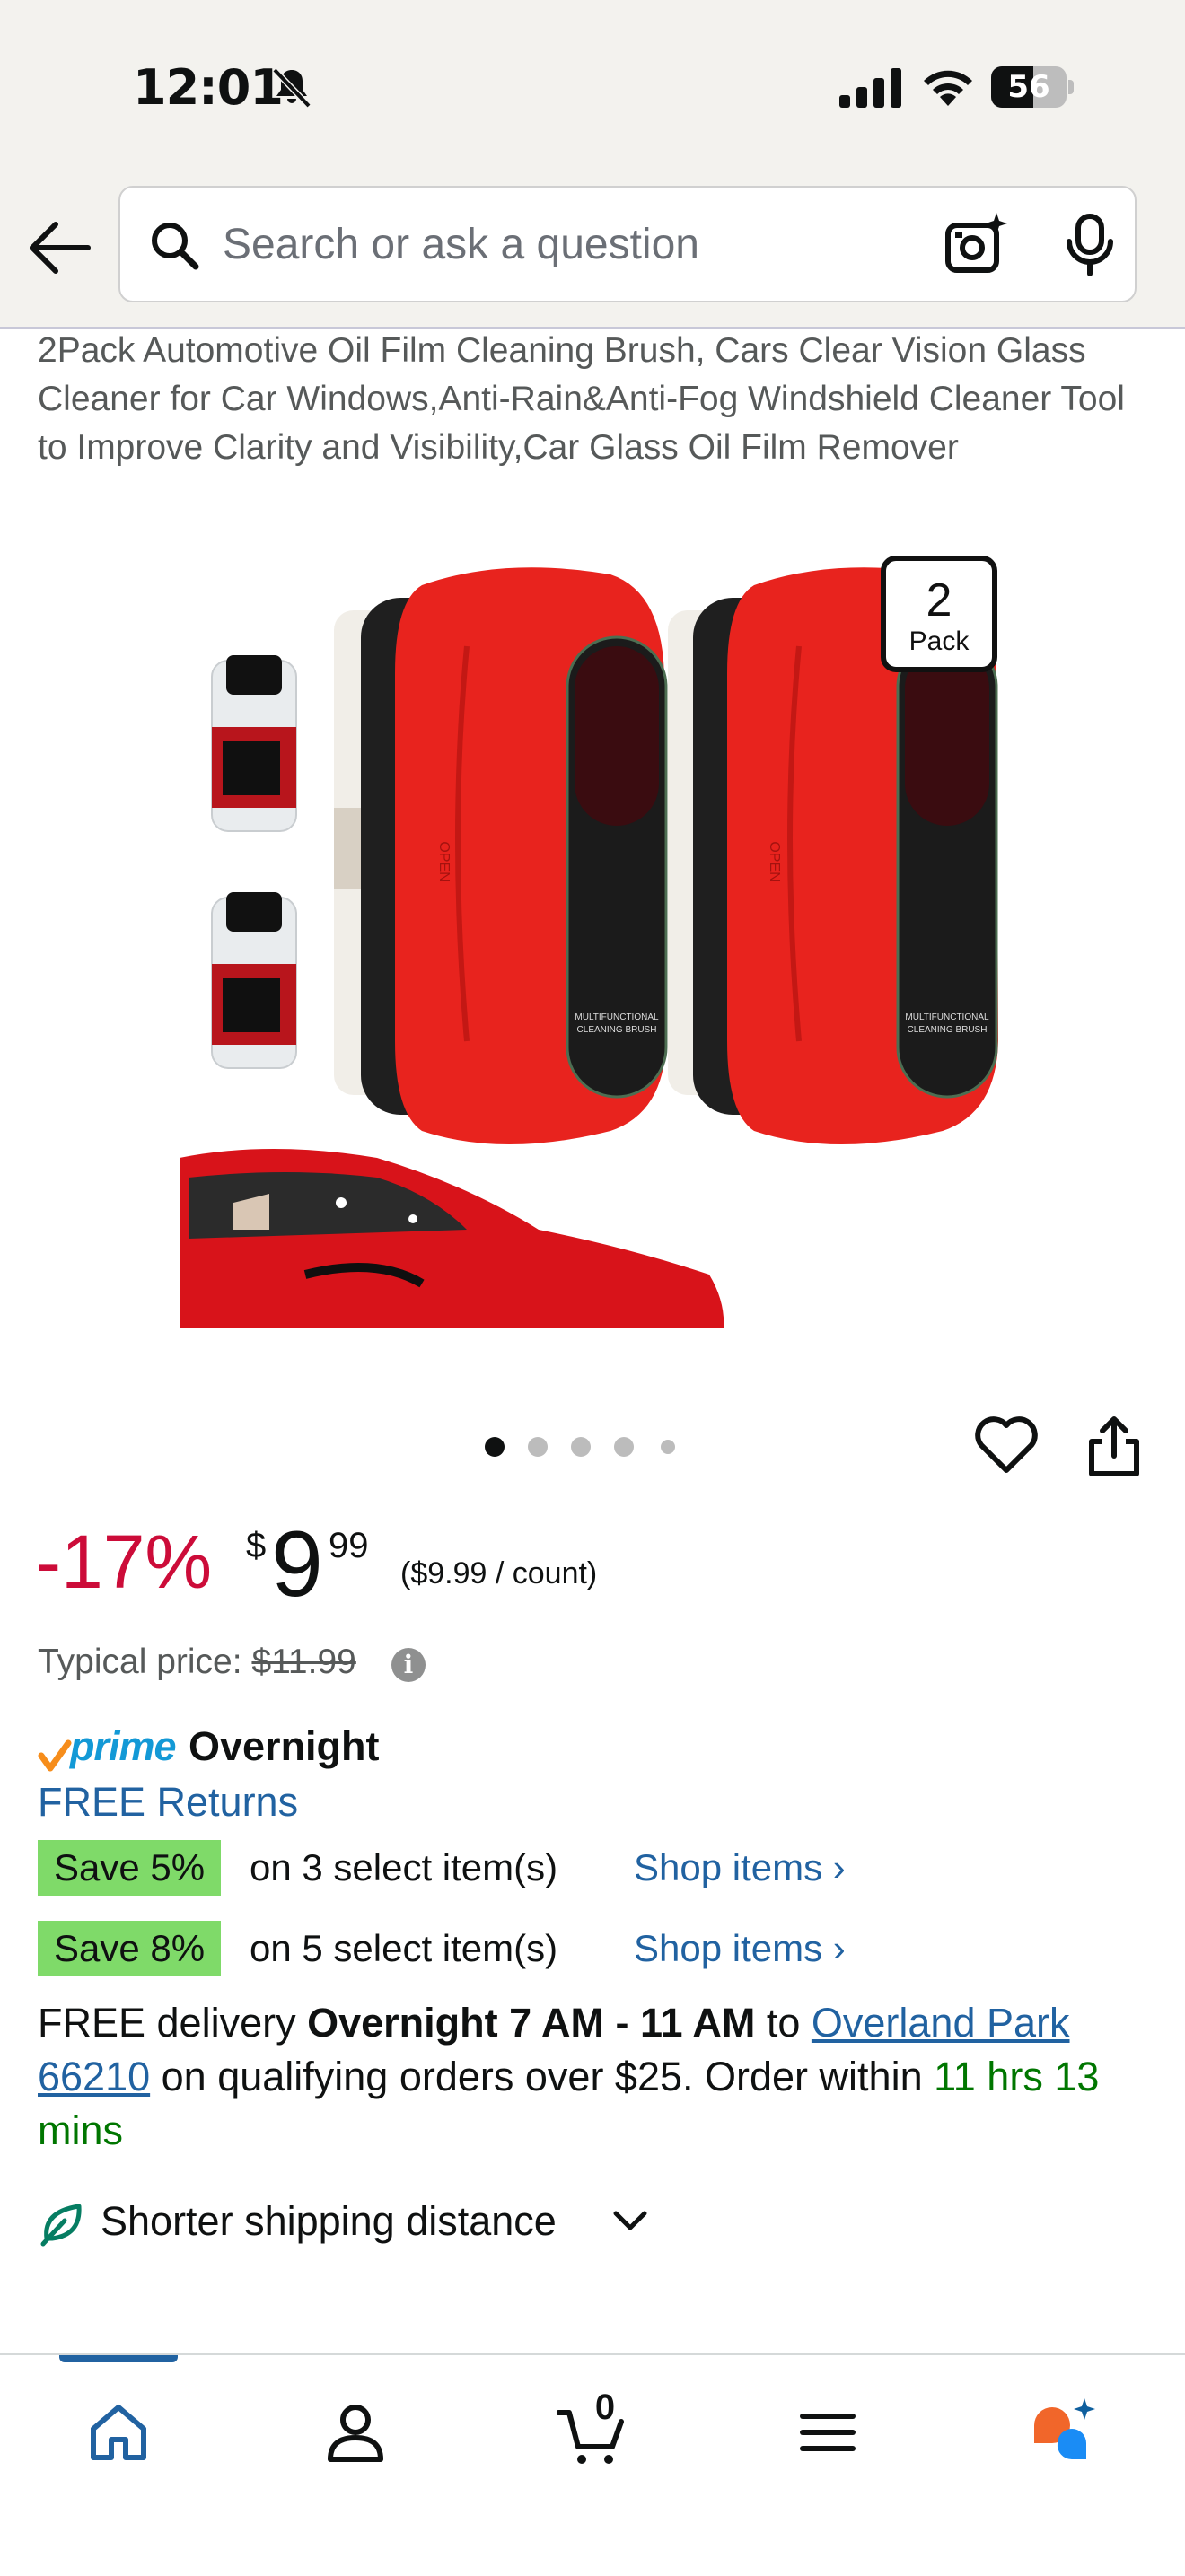  I want to click on battery-level: 56, so click(1028, 87).